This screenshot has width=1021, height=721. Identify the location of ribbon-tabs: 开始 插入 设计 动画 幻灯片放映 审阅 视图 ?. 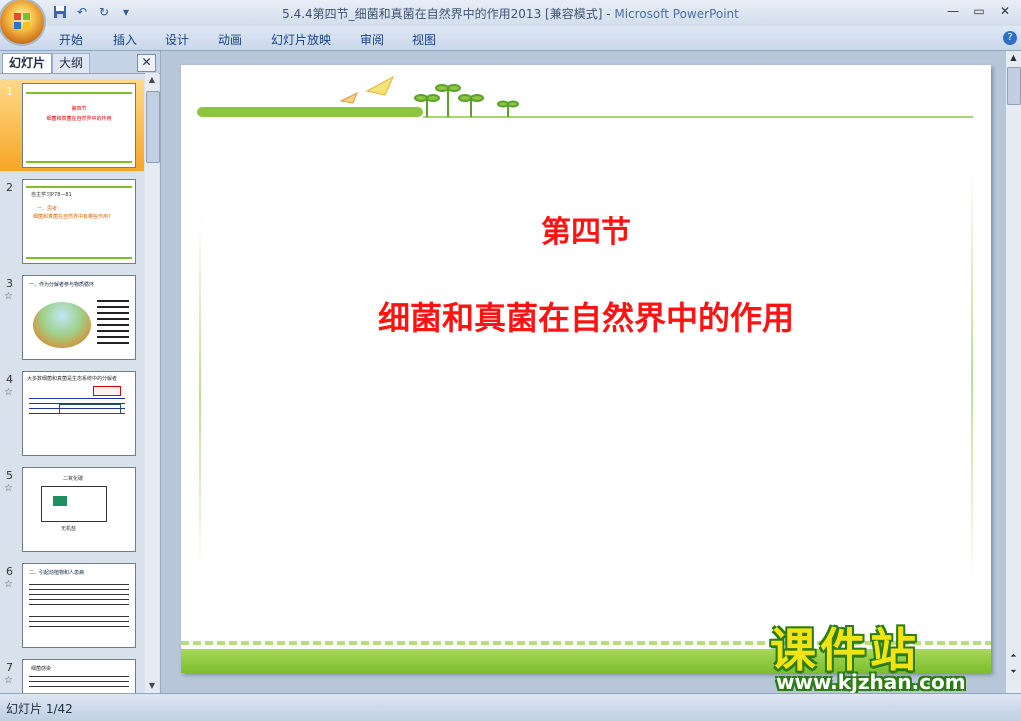
(510, 38).